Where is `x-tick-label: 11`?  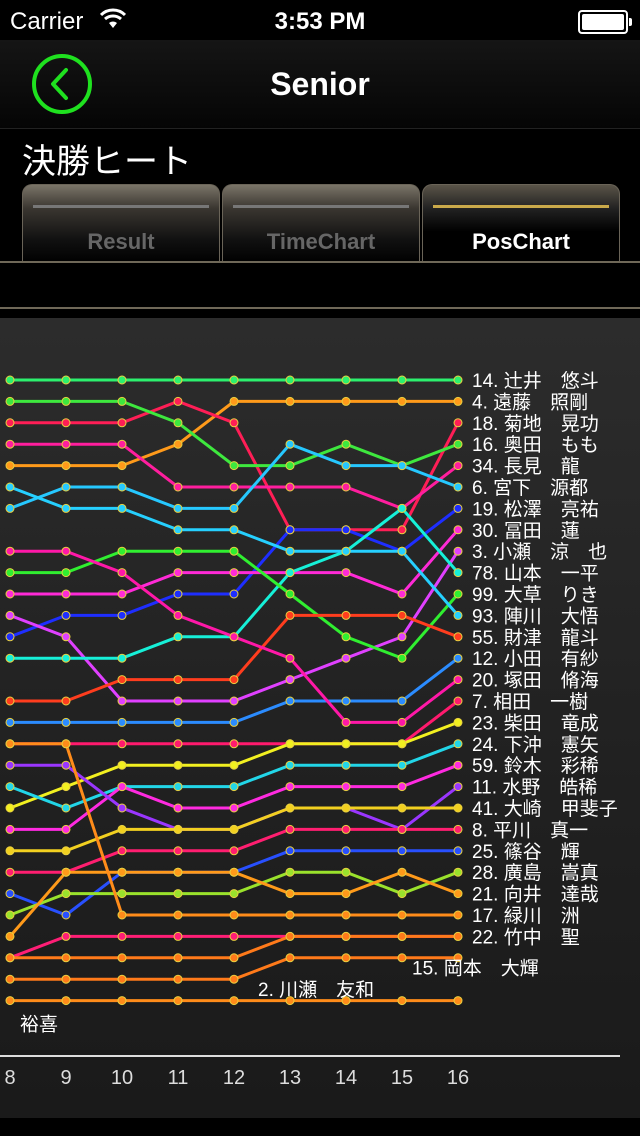 x-tick-label: 11 is located at coordinates (178, 1078).